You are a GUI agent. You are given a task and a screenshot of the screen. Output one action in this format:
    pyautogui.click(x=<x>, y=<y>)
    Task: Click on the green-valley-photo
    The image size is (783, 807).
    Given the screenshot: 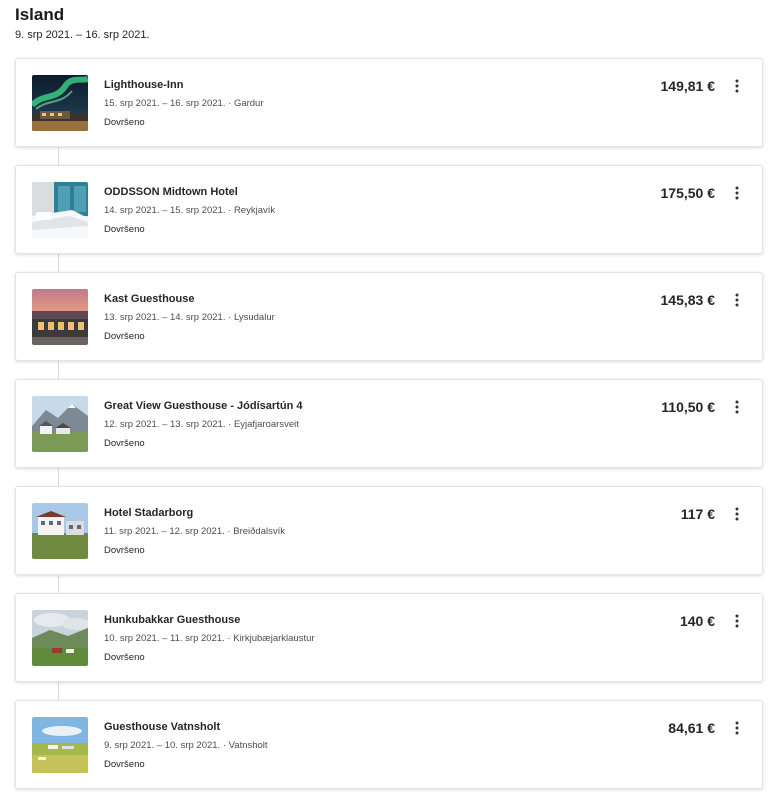 What is the action you would take?
    pyautogui.click(x=60, y=638)
    